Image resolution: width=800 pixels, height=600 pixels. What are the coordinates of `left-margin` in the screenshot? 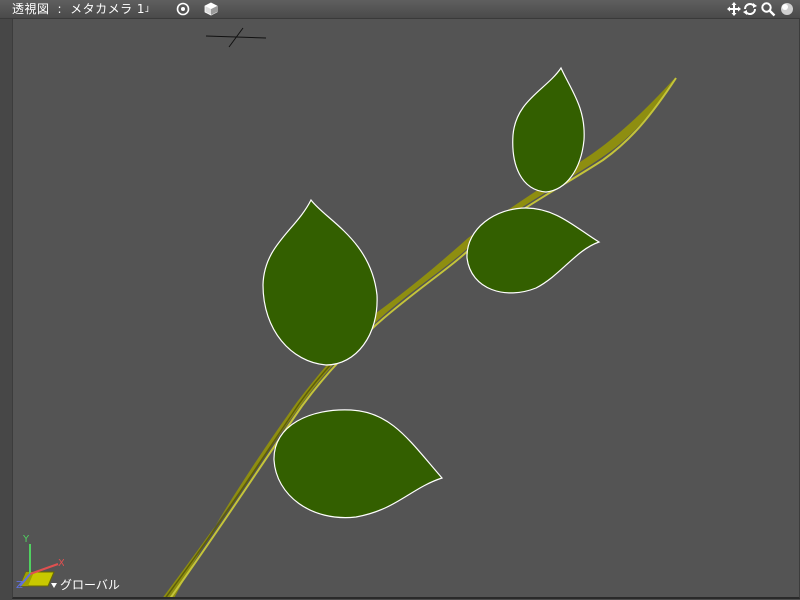 It's located at (6, 309).